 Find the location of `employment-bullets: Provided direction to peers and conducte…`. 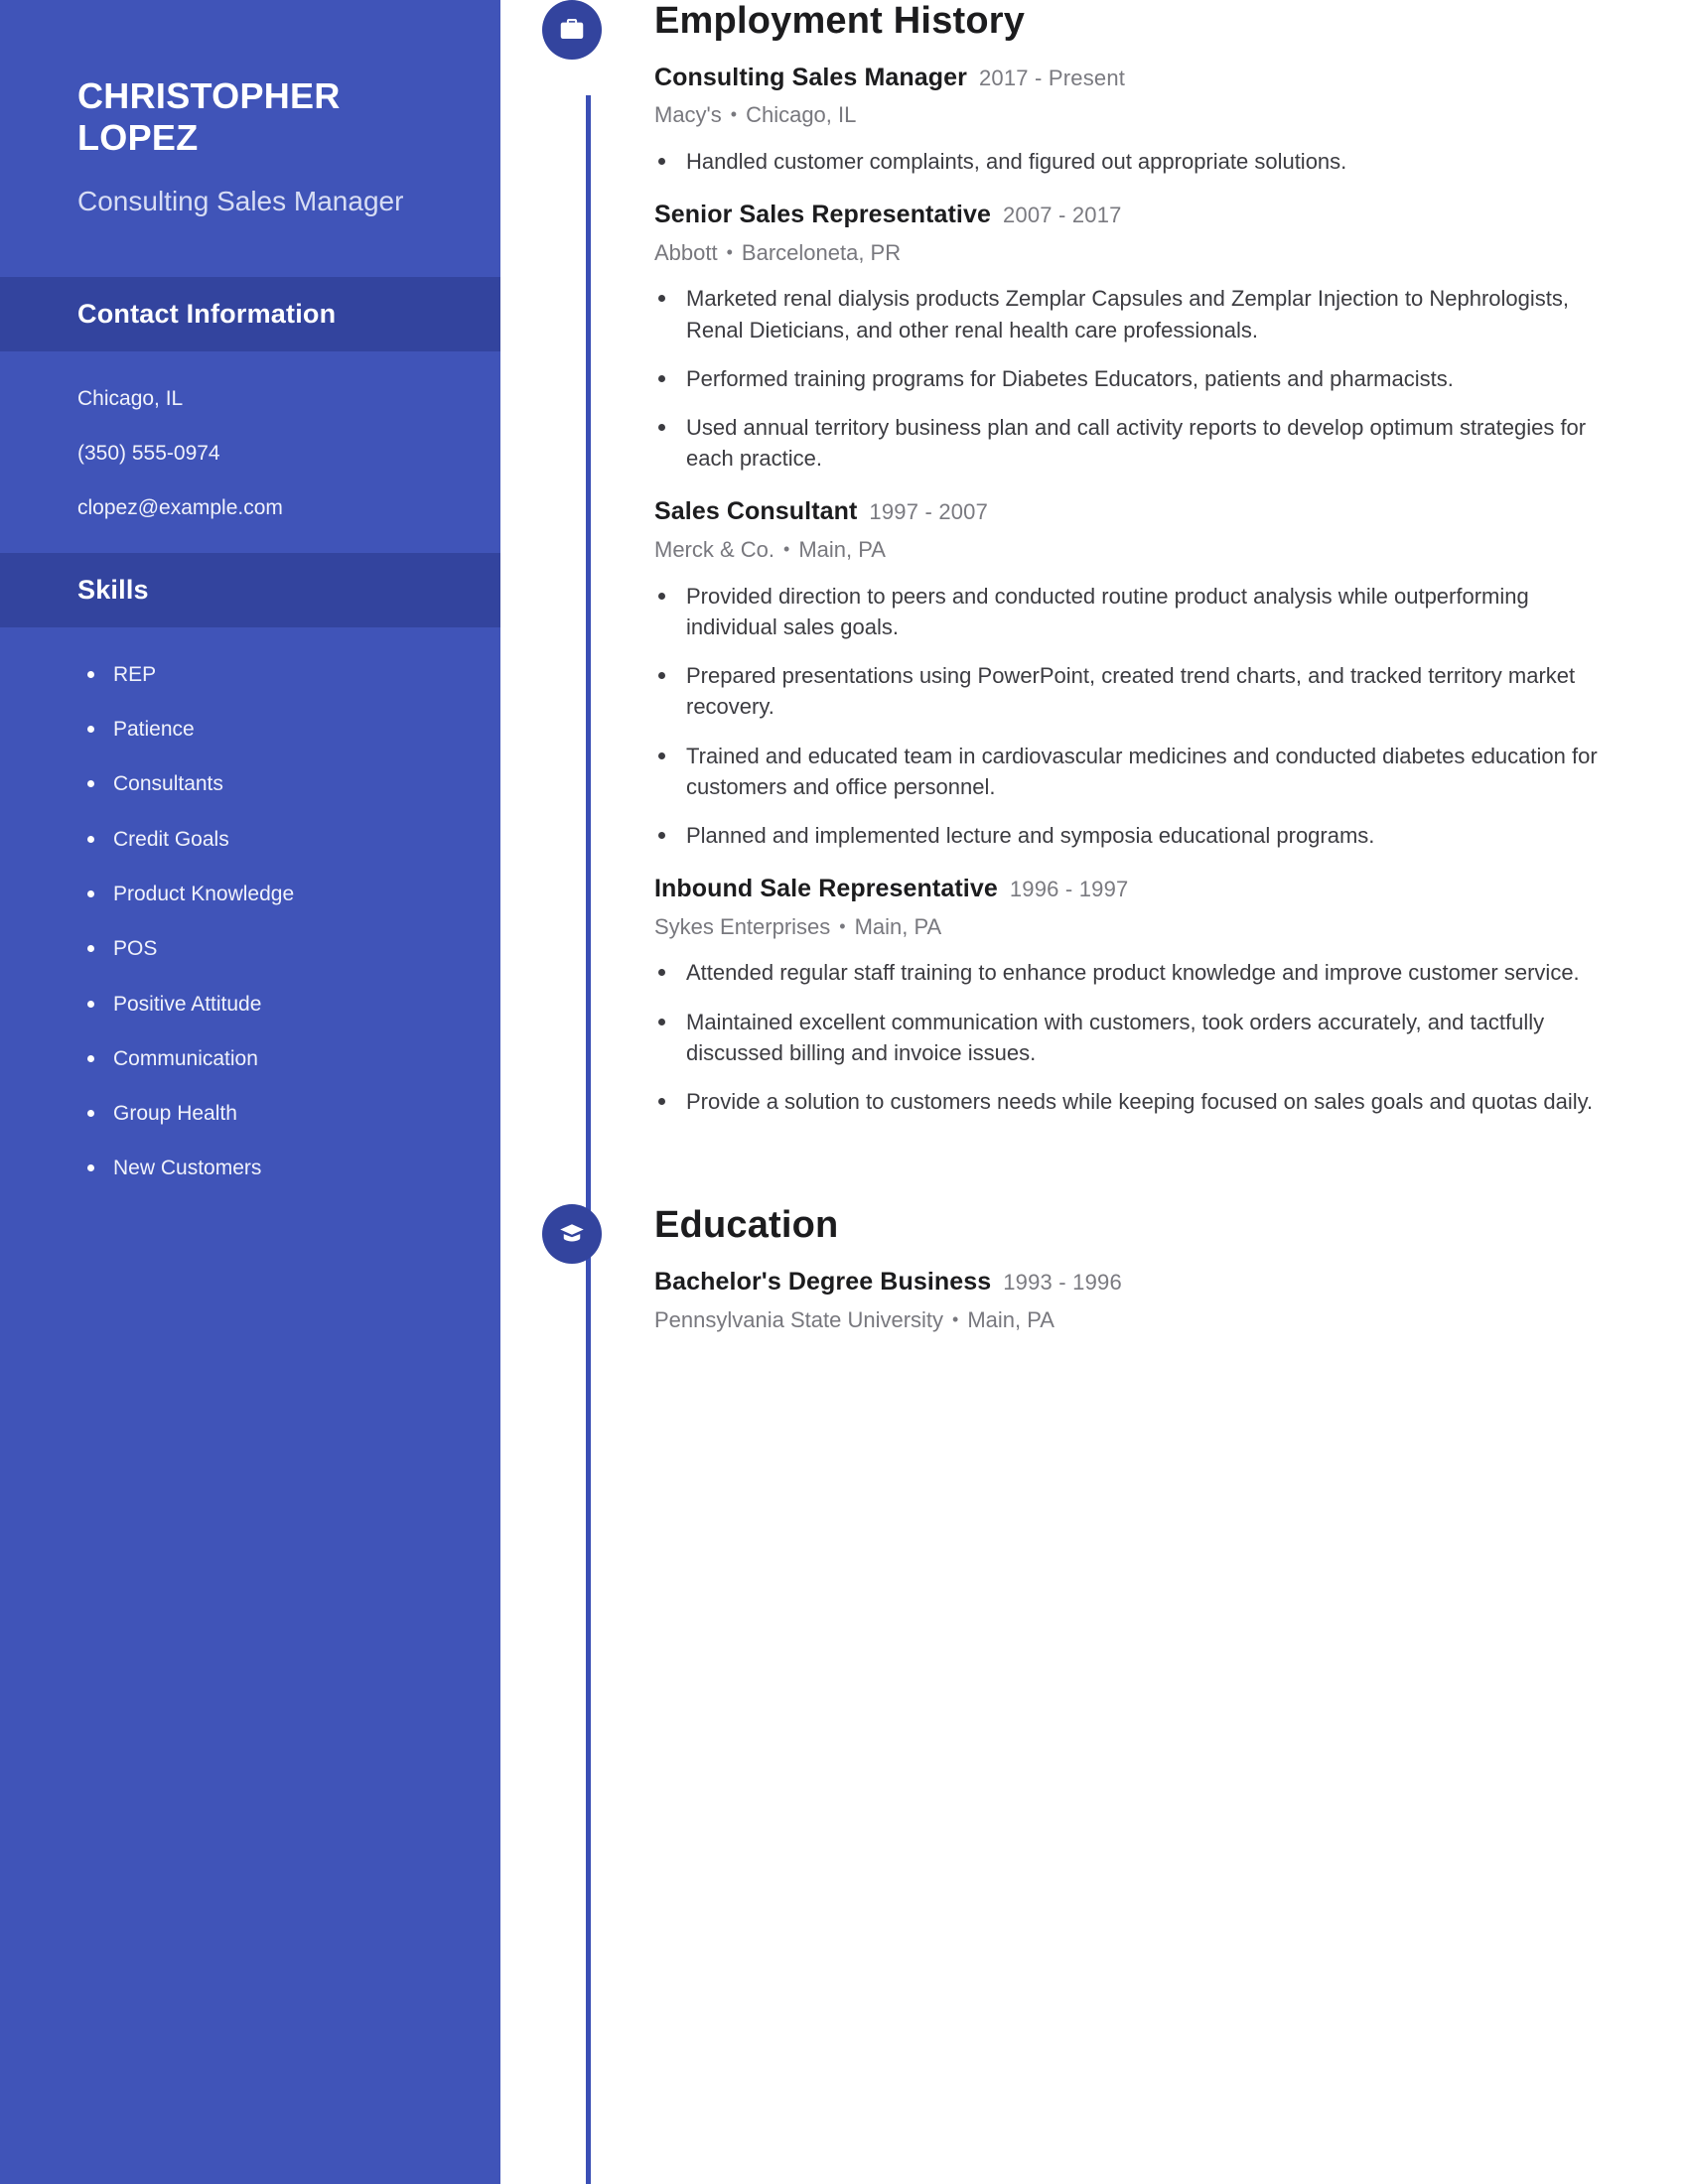

employment-bullets: Provided direction to peers and conducte… is located at coordinates (1132, 716).